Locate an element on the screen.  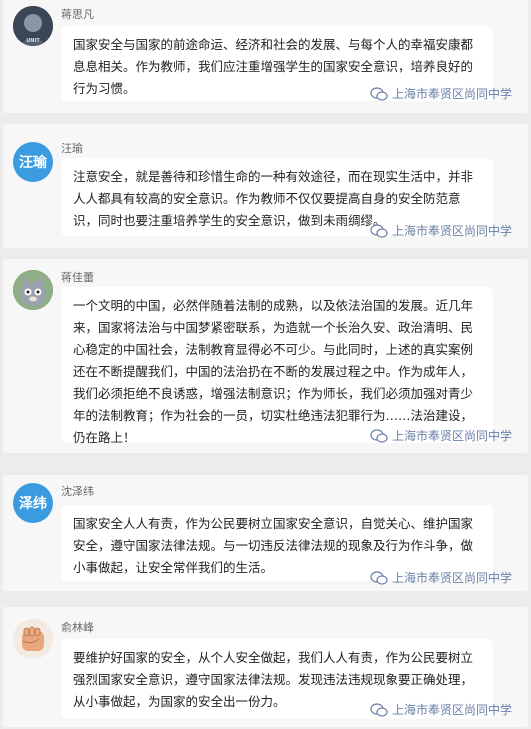
user-photo-icon: UNIT is located at coordinates (33, 26).